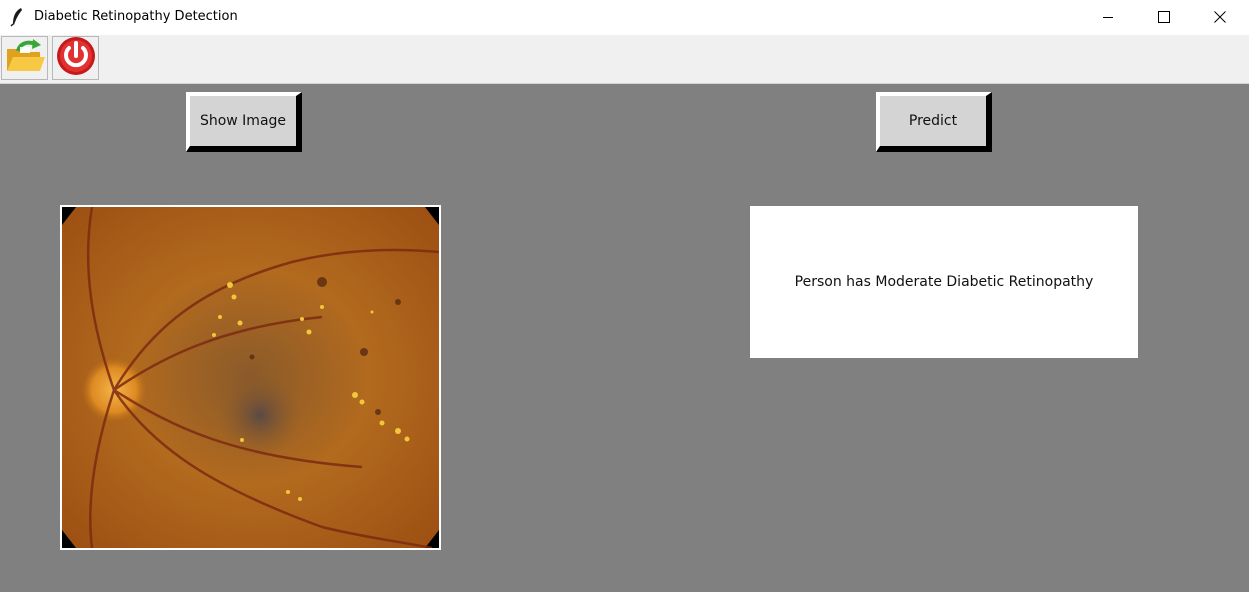 The height and width of the screenshot is (592, 1249). What do you see at coordinates (136, 16) in the screenshot?
I see `window-title: Diabetic Retinopathy Detection` at bounding box center [136, 16].